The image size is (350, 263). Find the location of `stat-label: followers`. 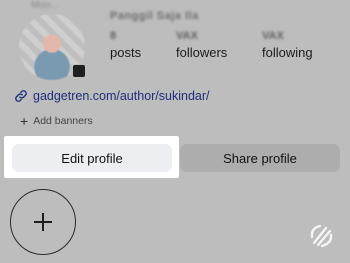

stat-label: followers is located at coordinates (202, 52).